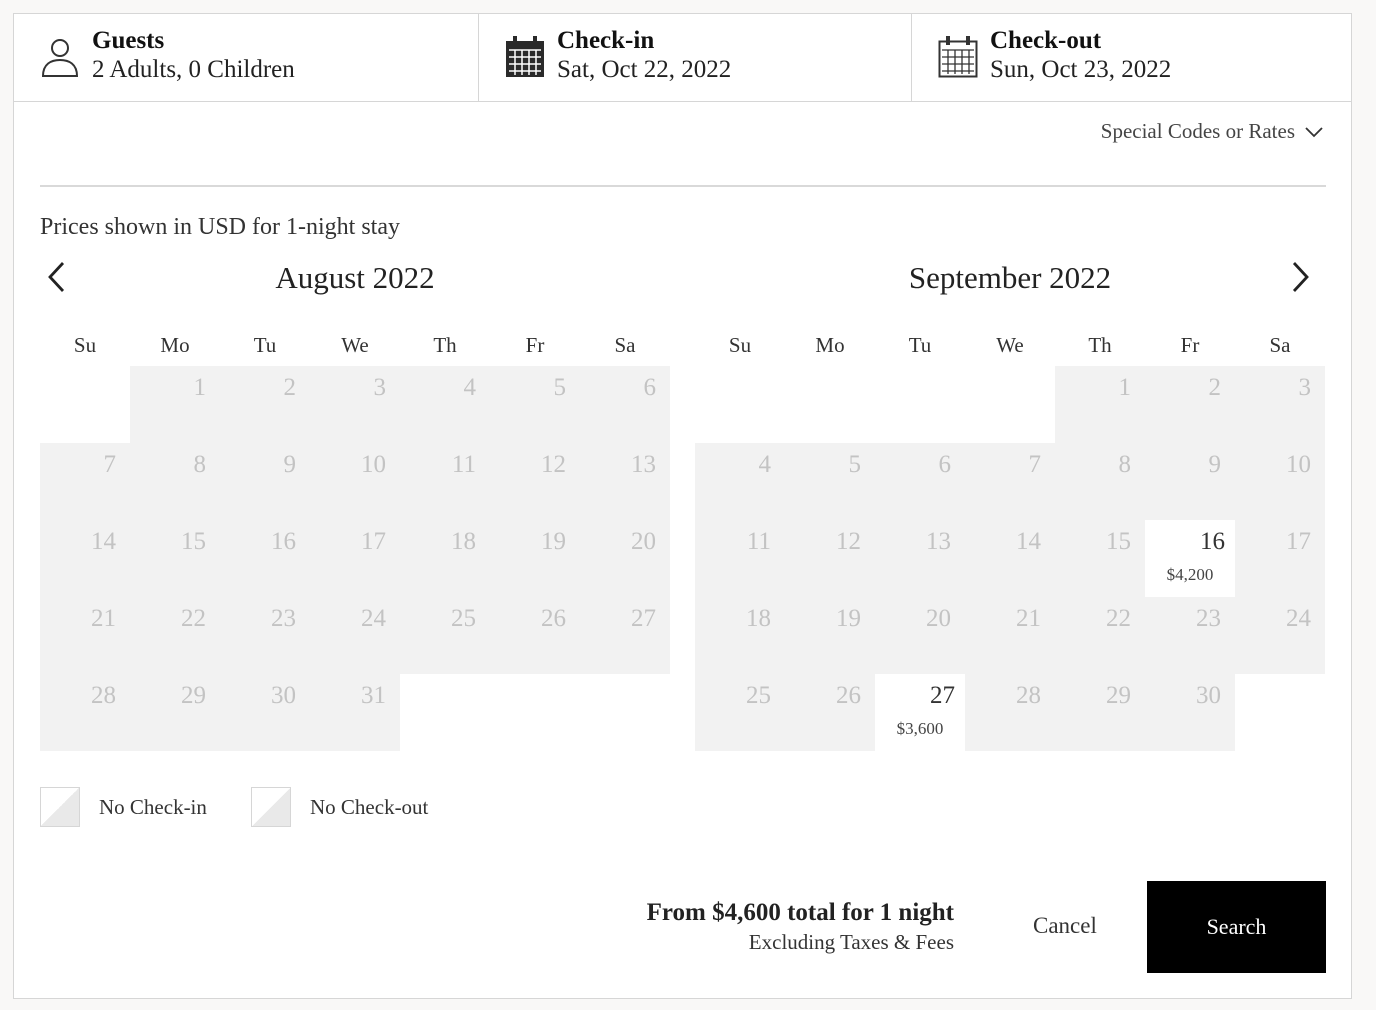  I want to click on search-button: Search, so click(1236, 927).